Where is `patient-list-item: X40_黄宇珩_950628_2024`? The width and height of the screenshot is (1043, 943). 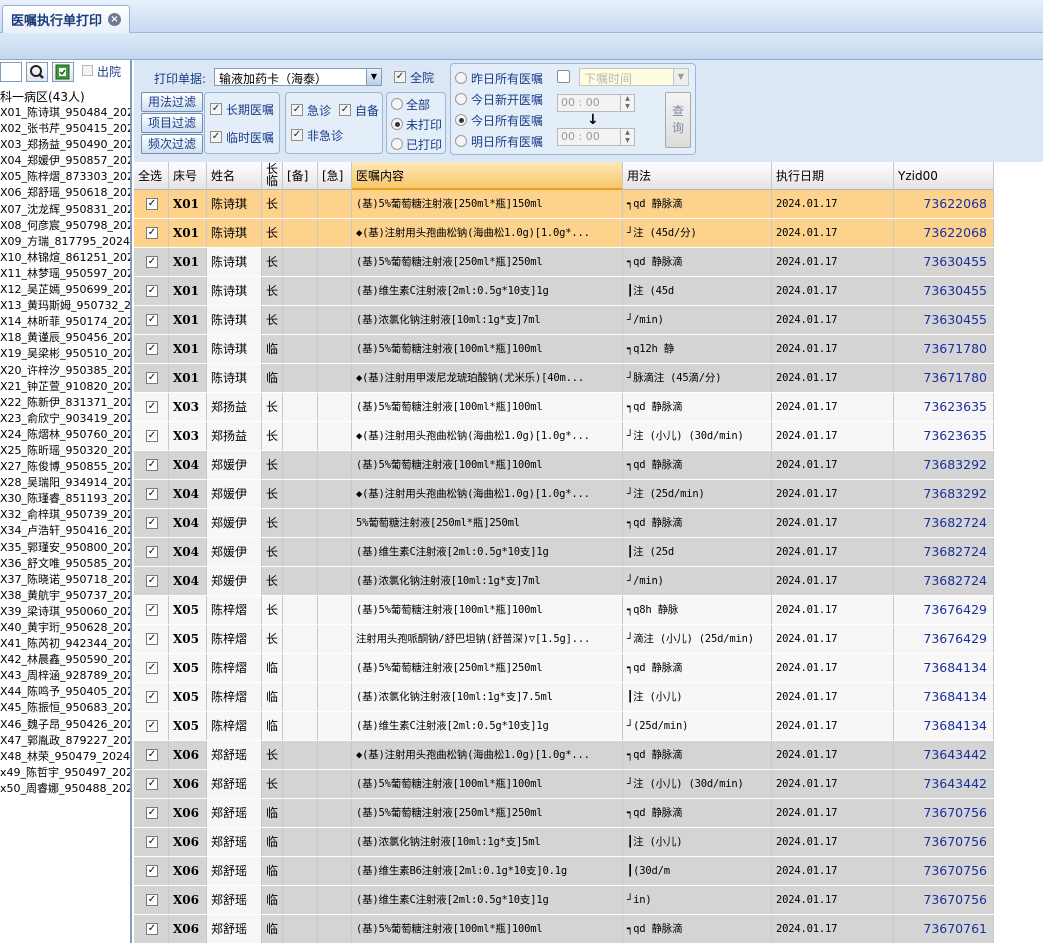
patient-list-item: X40_黄宇珩_950628_2024 is located at coordinates (65, 628).